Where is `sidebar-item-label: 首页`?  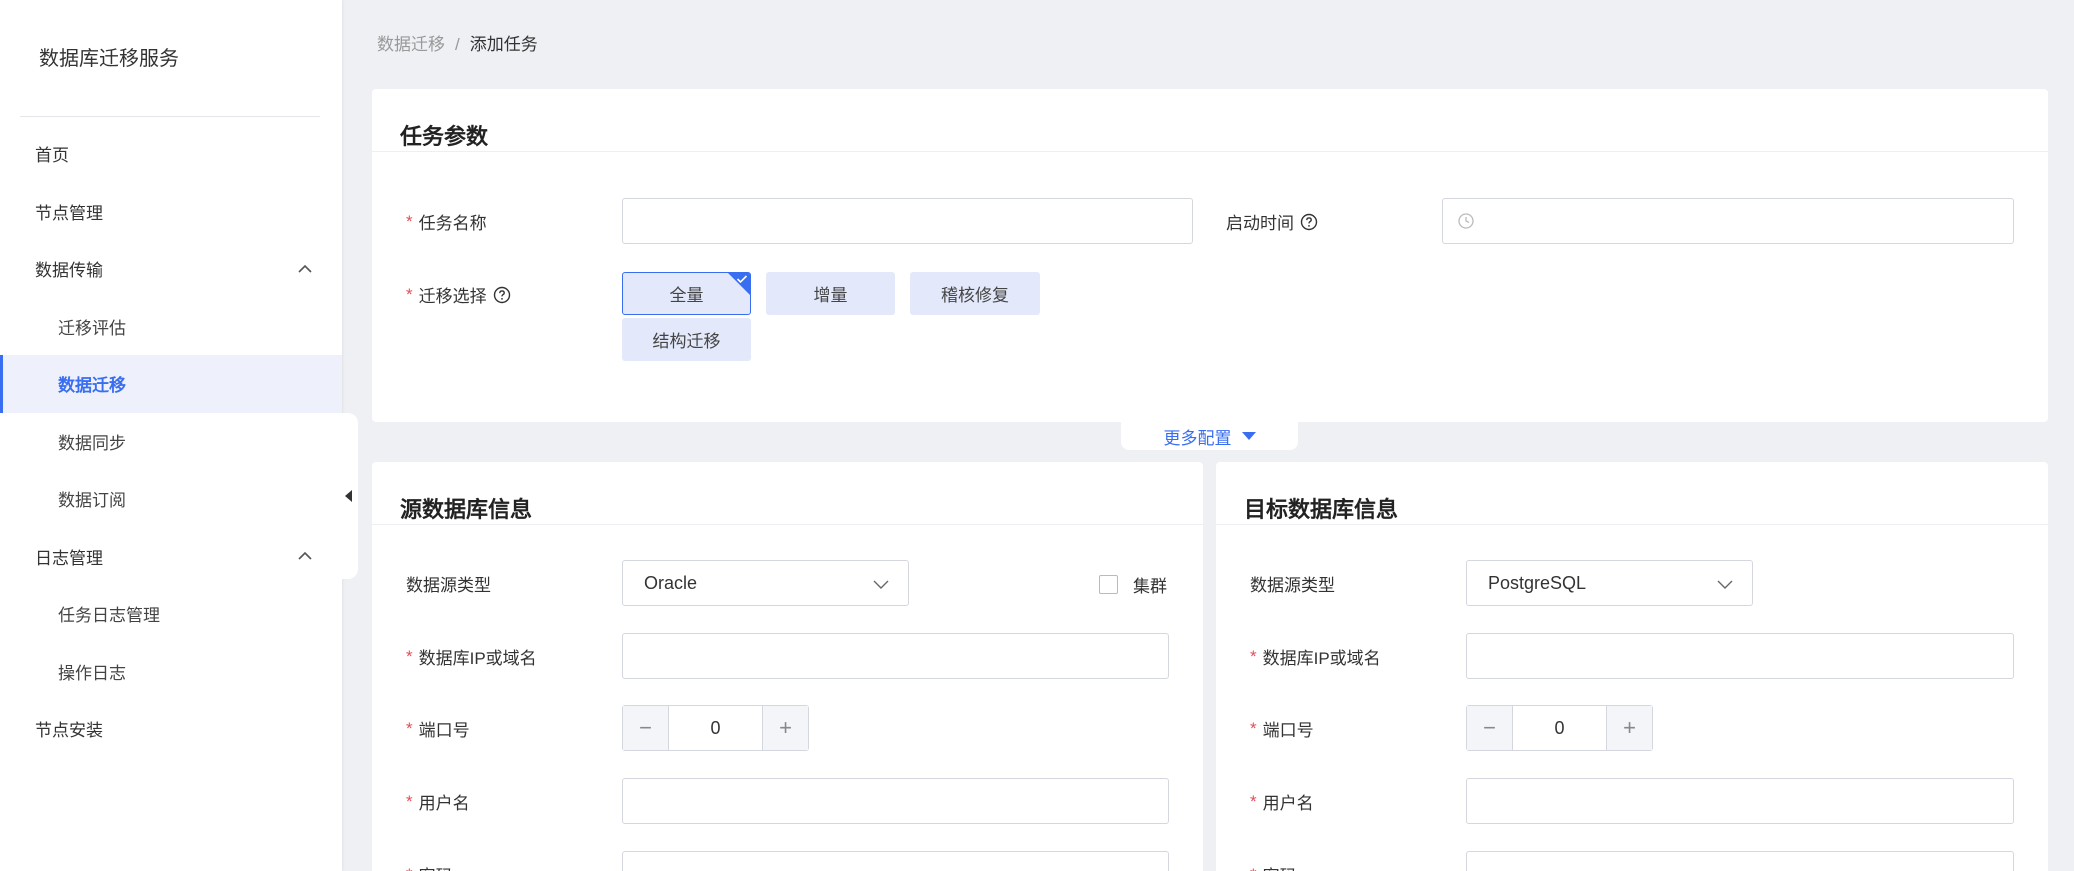 sidebar-item-label: 首页 is located at coordinates (52, 156).